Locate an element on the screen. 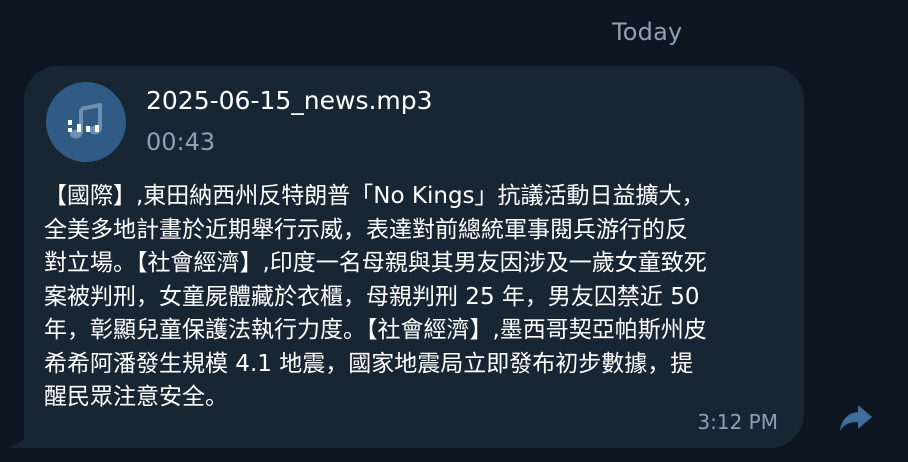 This screenshot has width=908, height=462. audio-duration: 00:43 is located at coordinates (181, 142).